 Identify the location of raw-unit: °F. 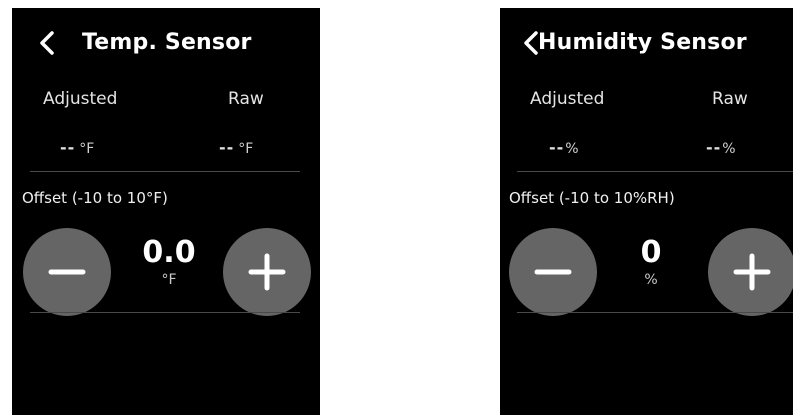
(246, 149).